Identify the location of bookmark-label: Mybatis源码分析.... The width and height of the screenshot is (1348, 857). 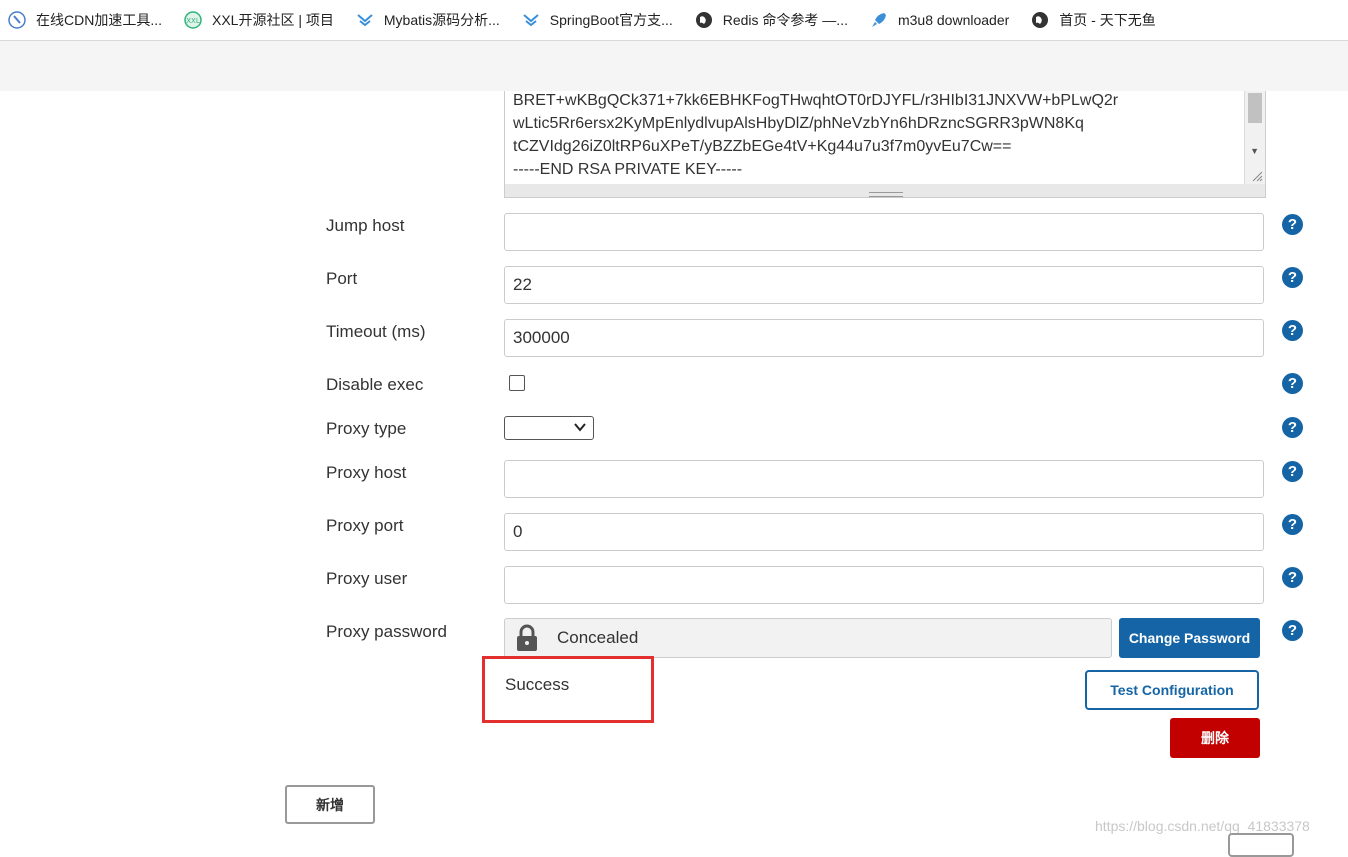
(441, 20).